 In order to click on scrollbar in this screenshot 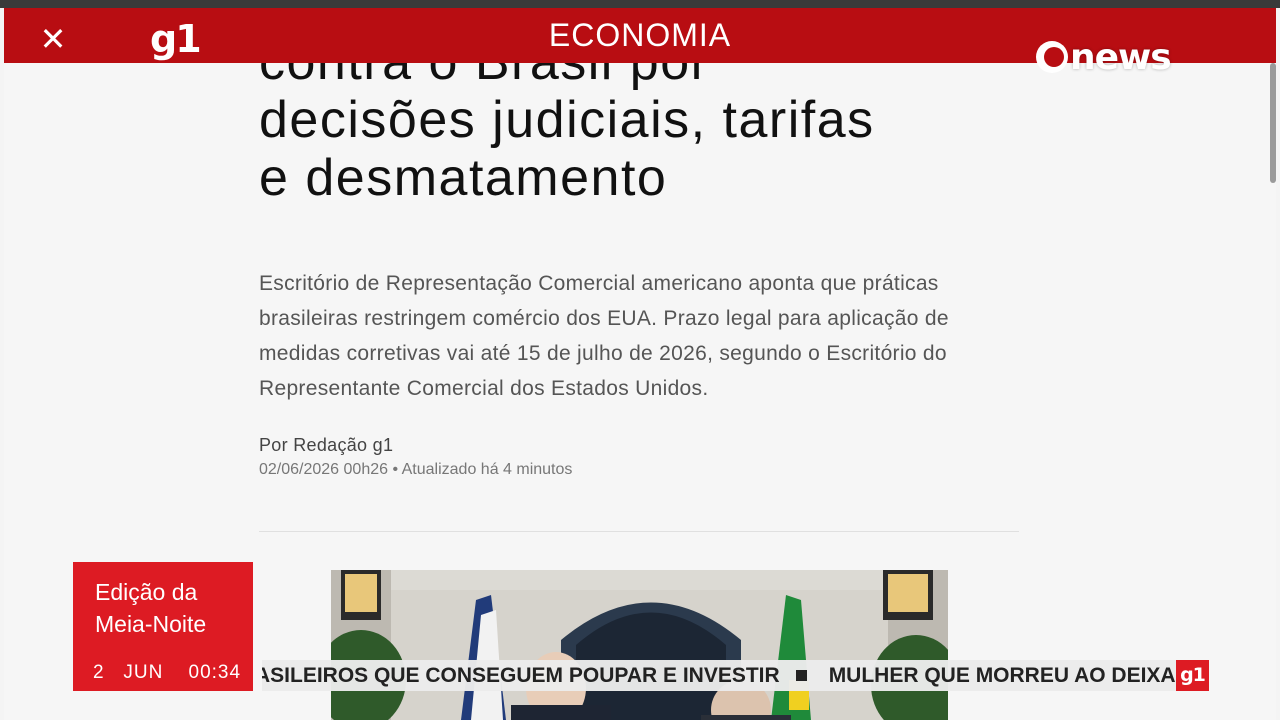, I will do `click(1273, 123)`.